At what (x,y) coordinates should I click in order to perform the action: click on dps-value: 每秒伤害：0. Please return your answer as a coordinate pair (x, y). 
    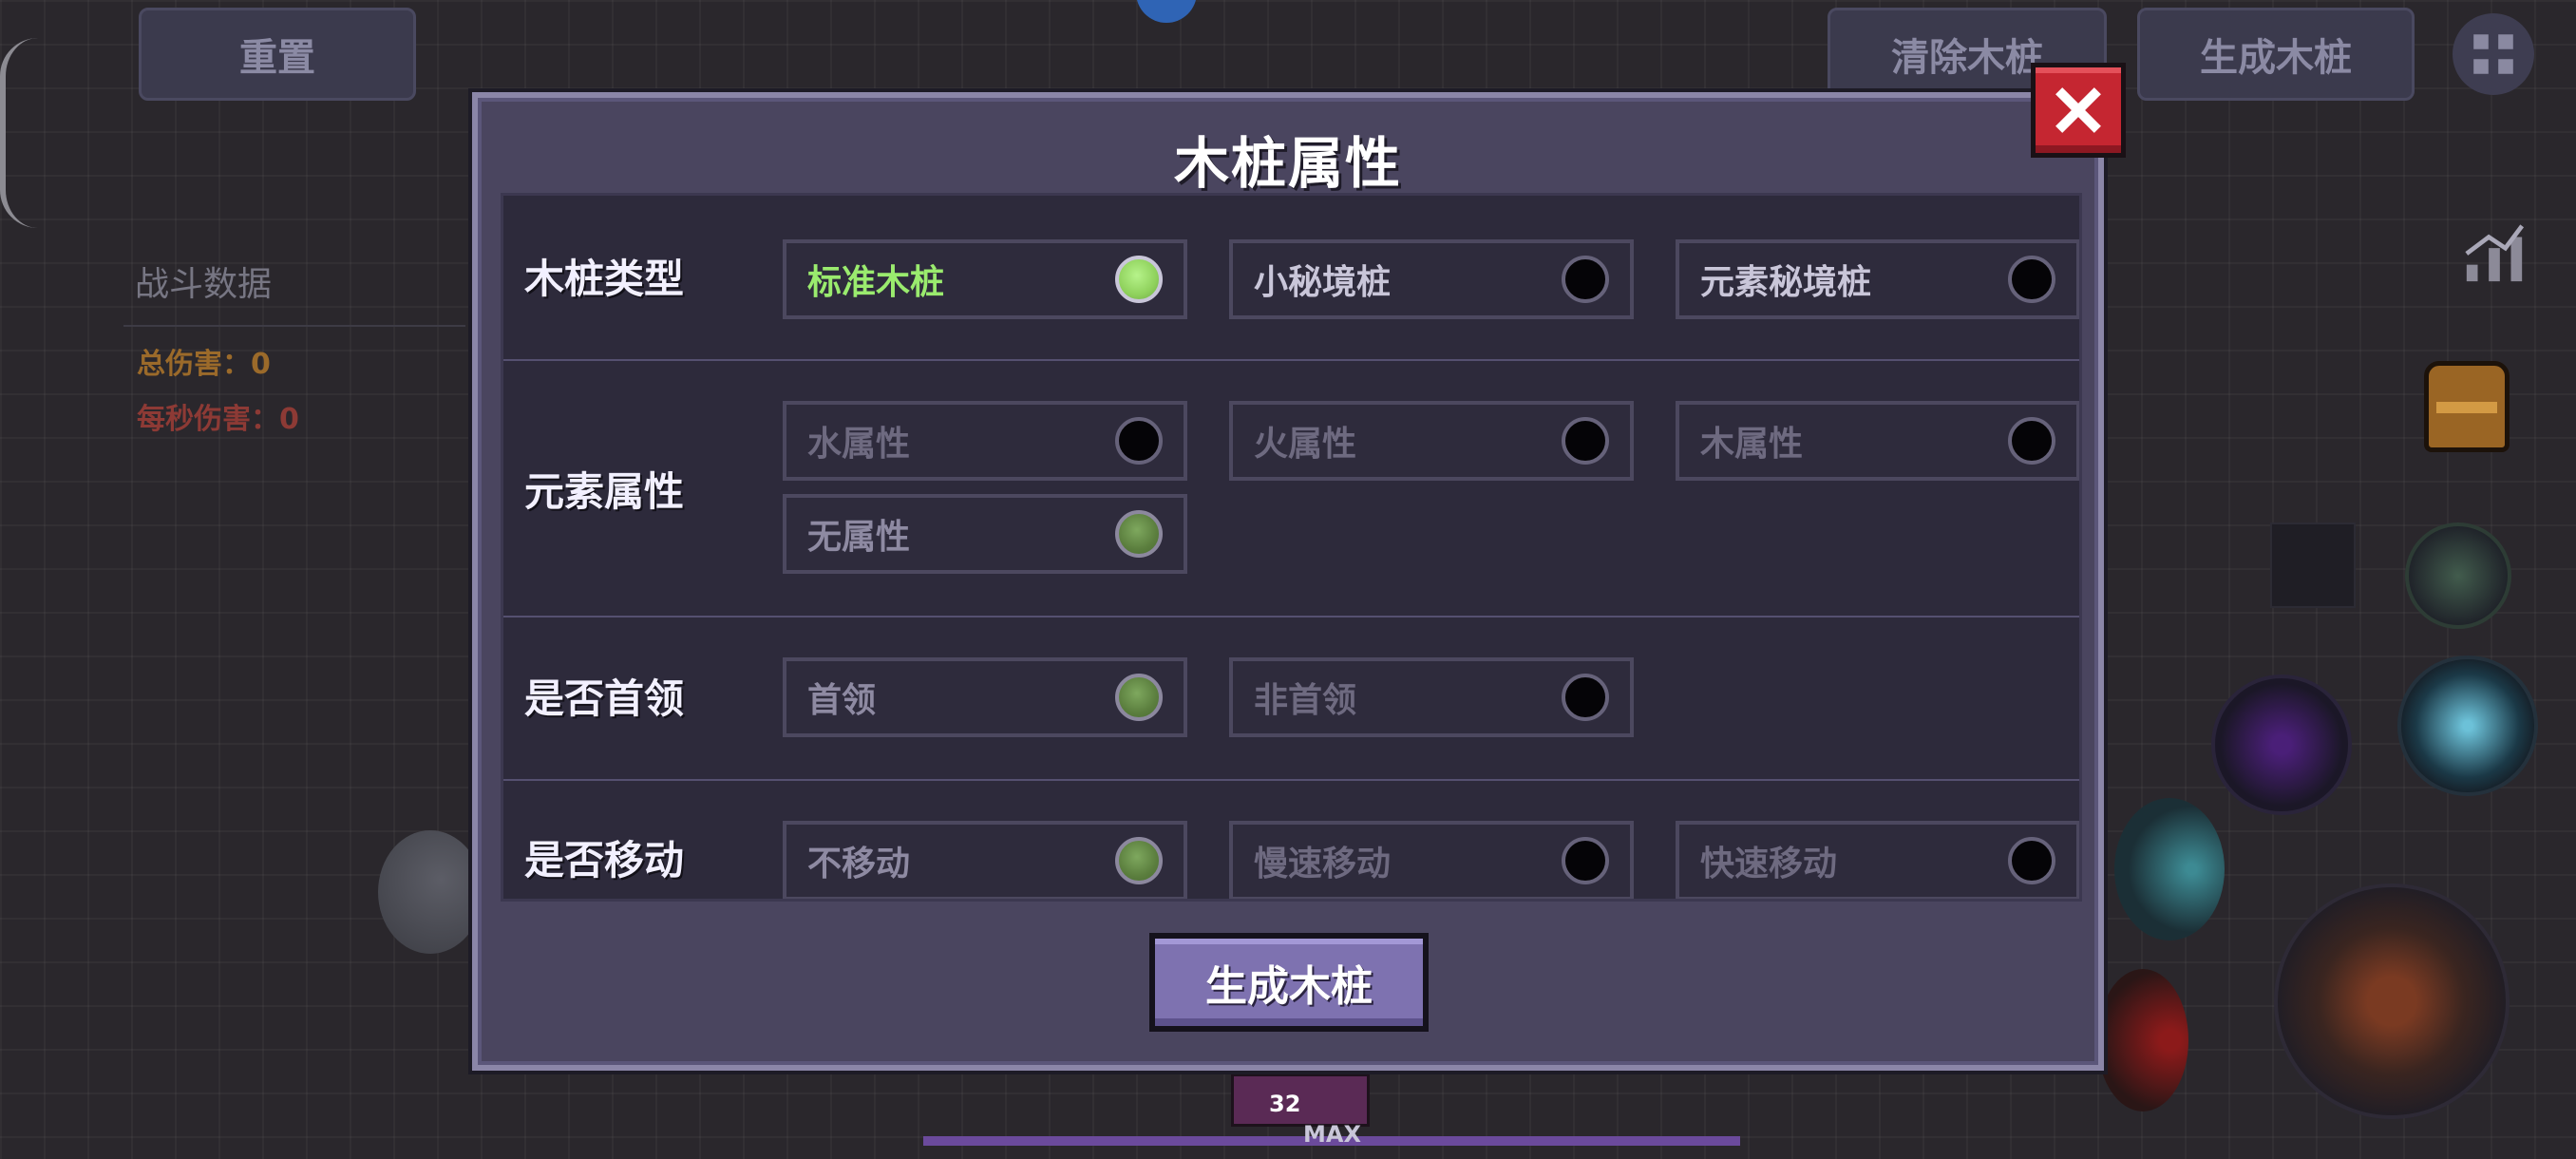
    Looking at the image, I should click on (218, 419).